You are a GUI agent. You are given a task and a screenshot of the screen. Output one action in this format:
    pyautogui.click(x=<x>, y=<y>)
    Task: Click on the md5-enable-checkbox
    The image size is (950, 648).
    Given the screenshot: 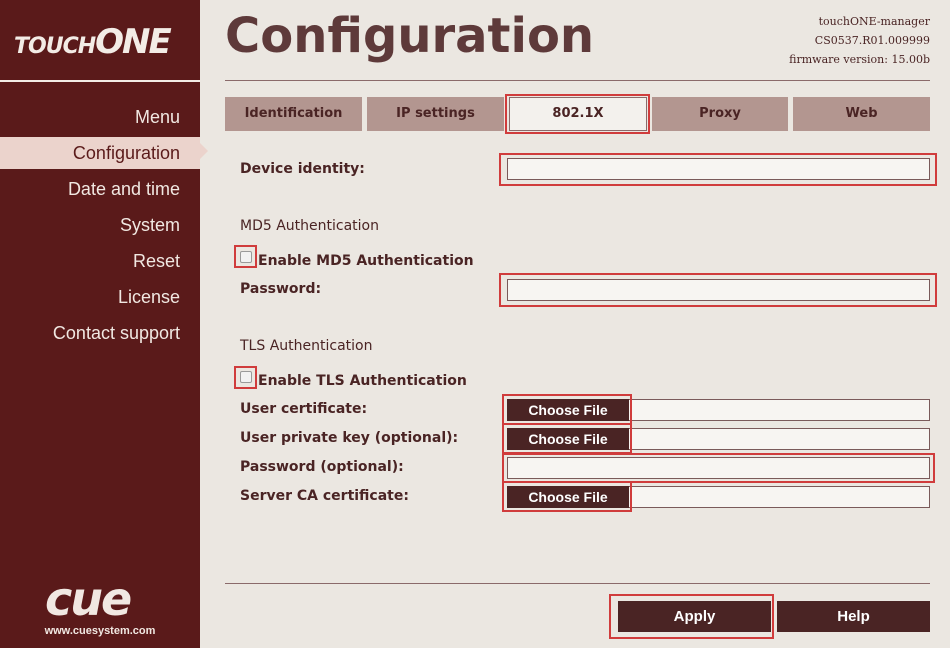 What is the action you would take?
    pyautogui.click(x=246, y=257)
    